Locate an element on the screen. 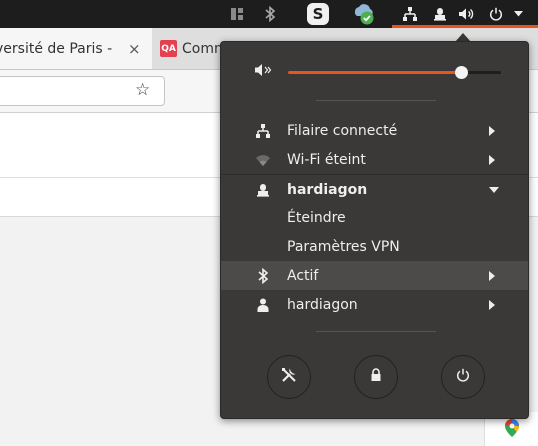  menu-item-label: Paramètres VPN is located at coordinates (343, 246).